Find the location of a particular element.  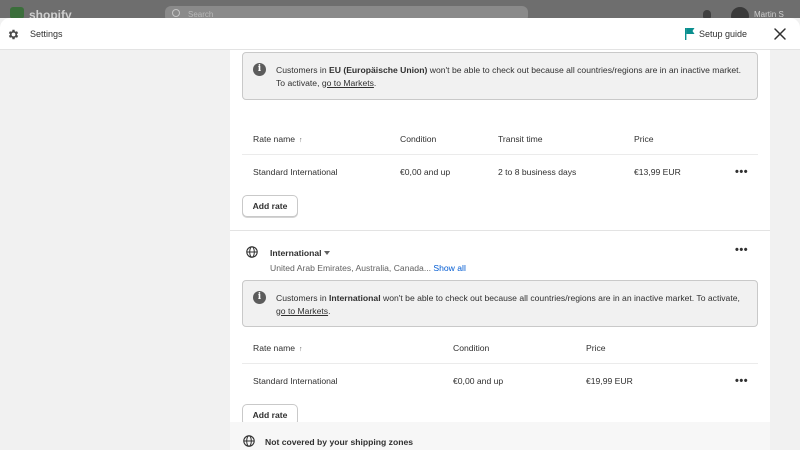

rate-transit: 2 to 8 business days is located at coordinates (537, 172).